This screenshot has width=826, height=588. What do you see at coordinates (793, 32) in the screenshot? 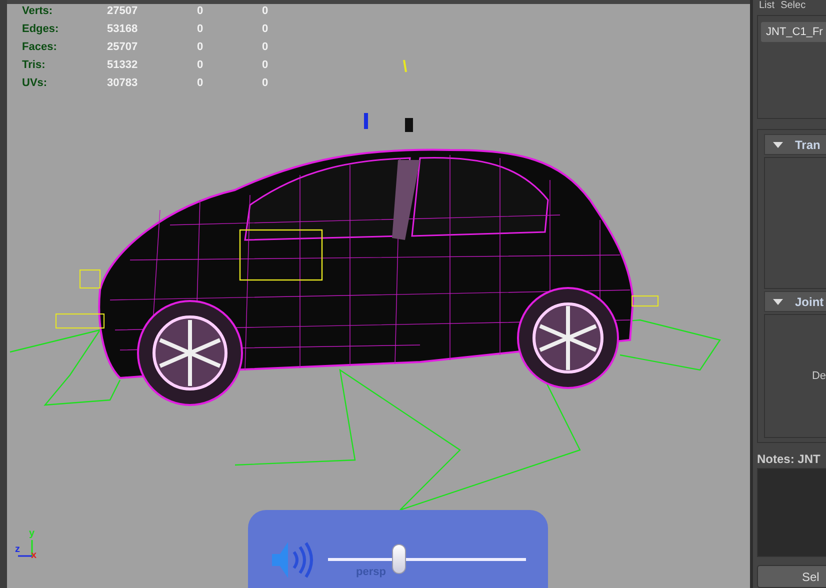
I see `node-name-field: JNT_C1_Fr` at bounding box center [793, 32].